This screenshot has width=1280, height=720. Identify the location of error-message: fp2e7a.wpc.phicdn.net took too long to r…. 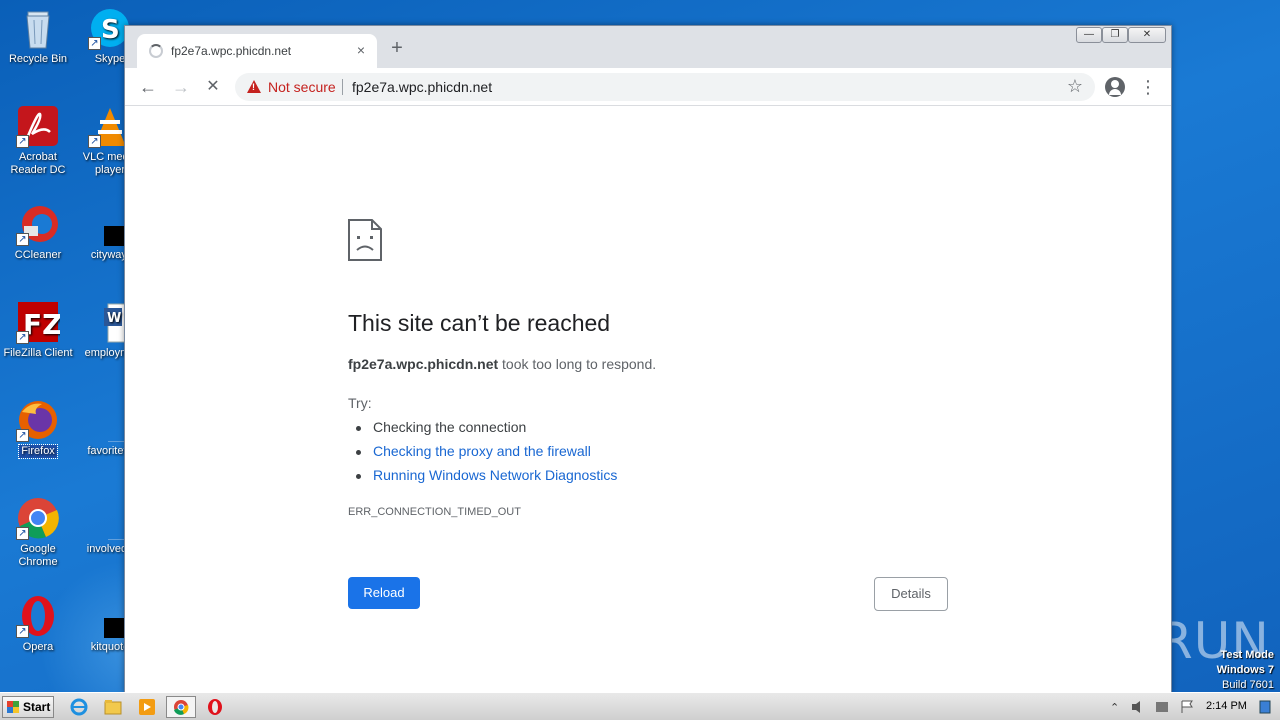
(502, 364).